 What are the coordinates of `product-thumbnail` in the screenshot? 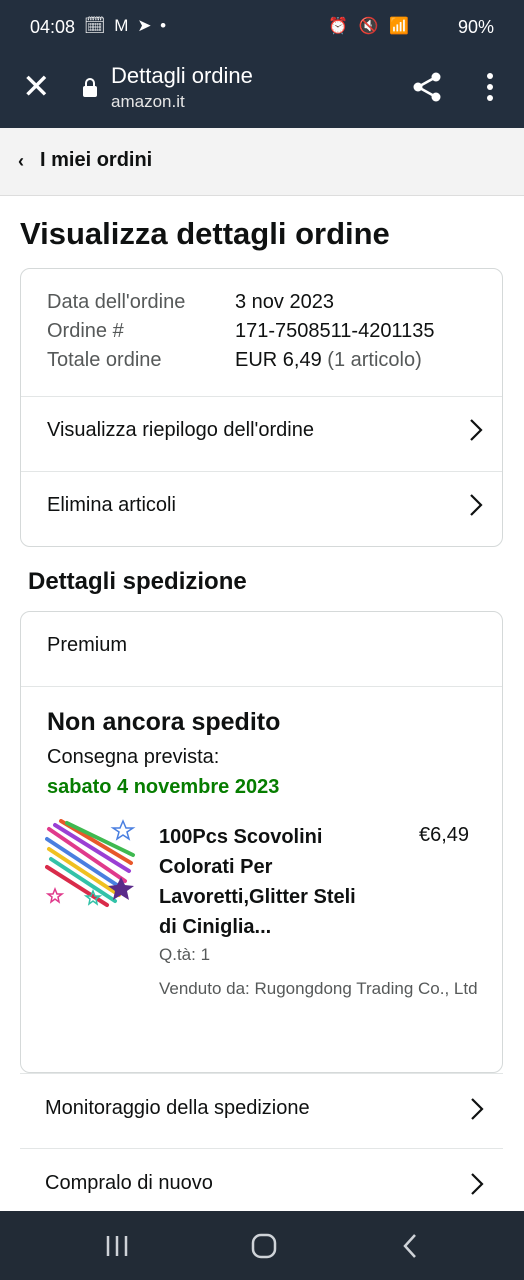 It's located at (92, 867).